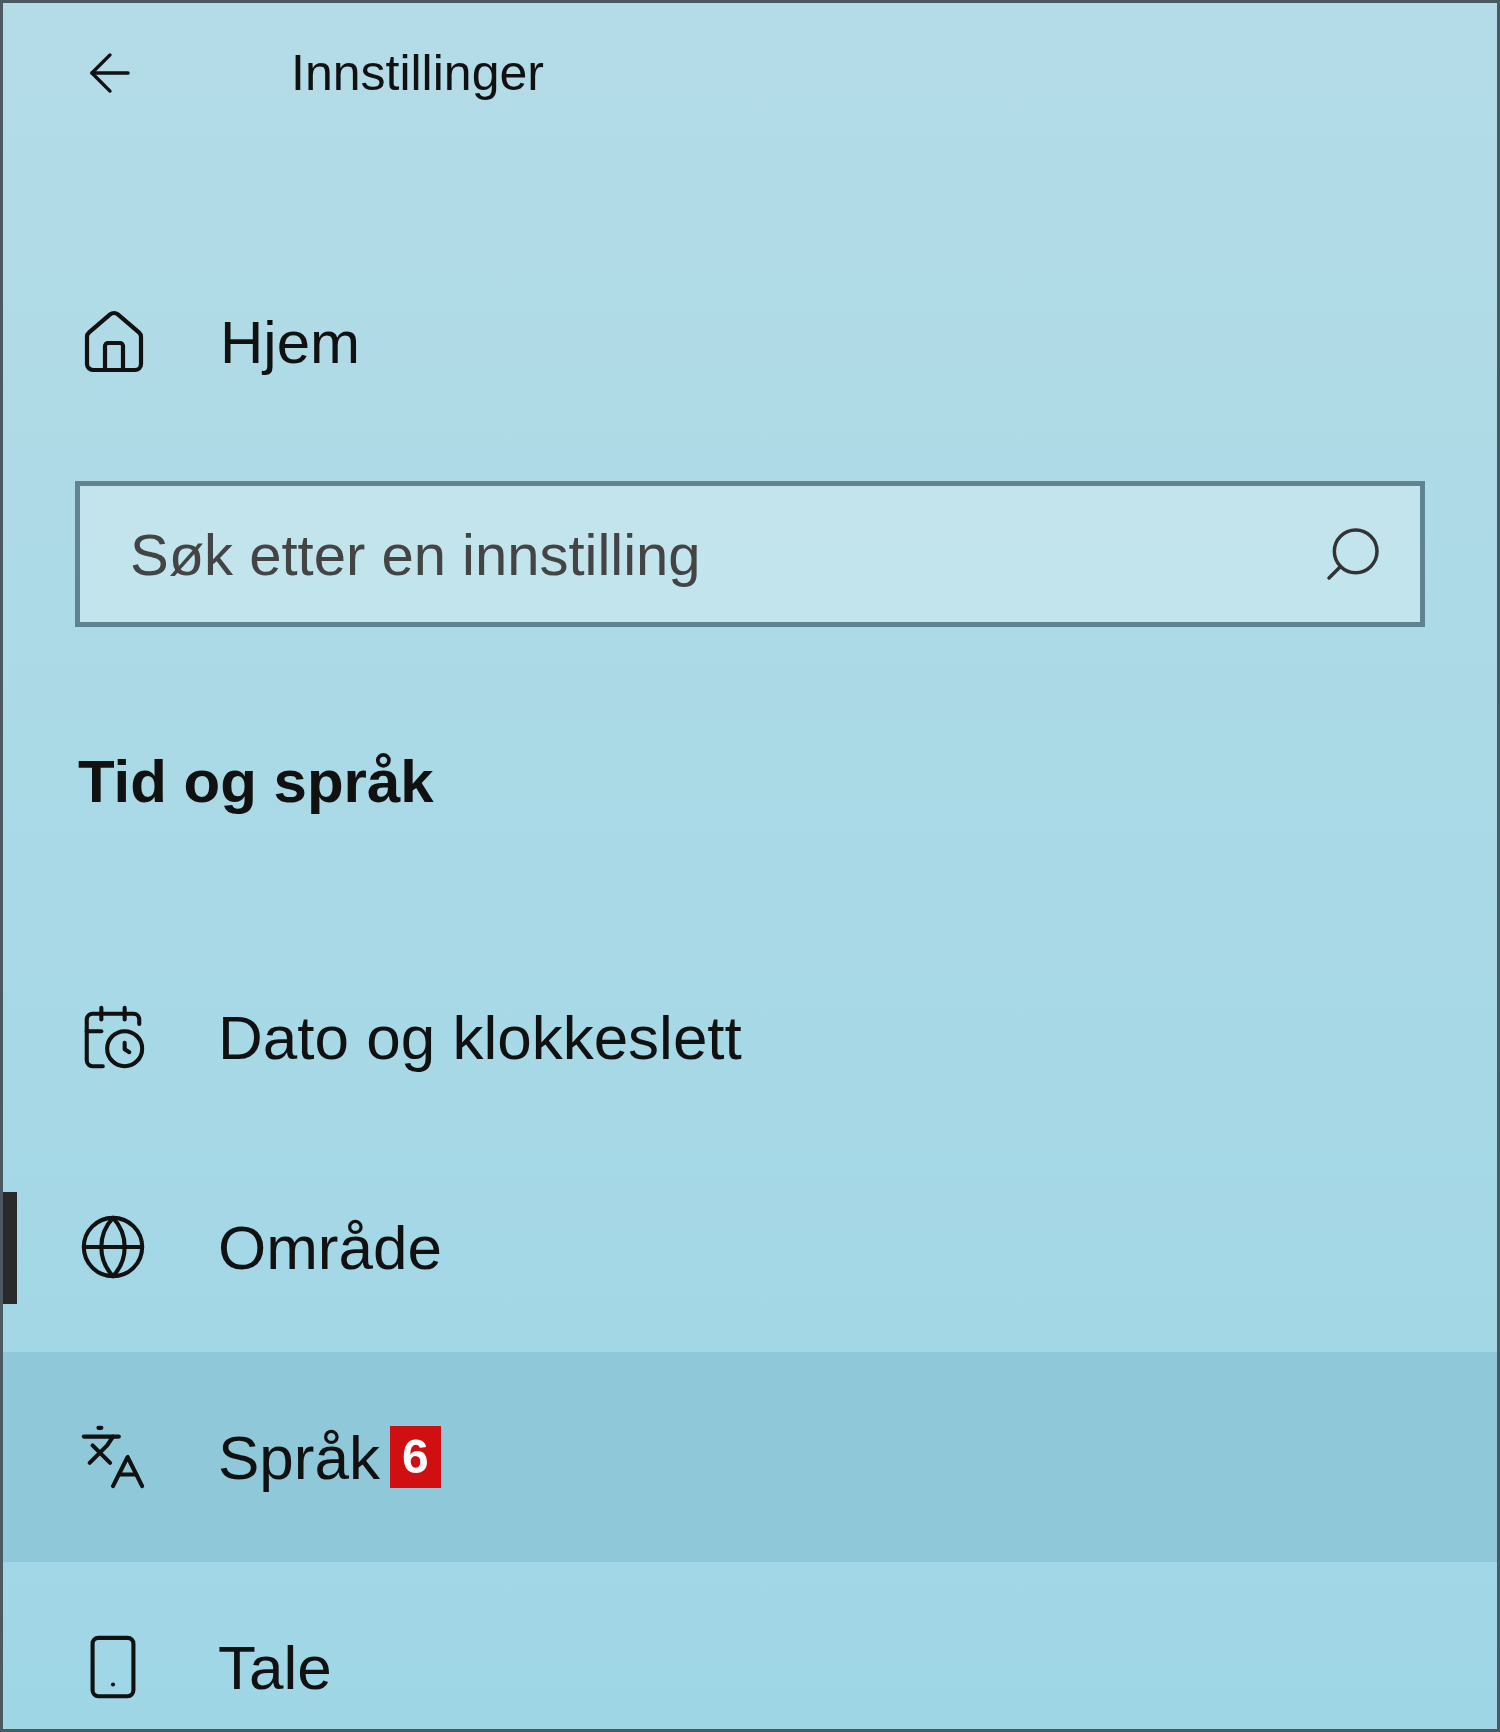 This screenshot has height=1732, width=1500. What do you see at coordinates (750, 1645) in the screenshot?
I see `nav-item: Tale` at bounding box center [750, 1645].